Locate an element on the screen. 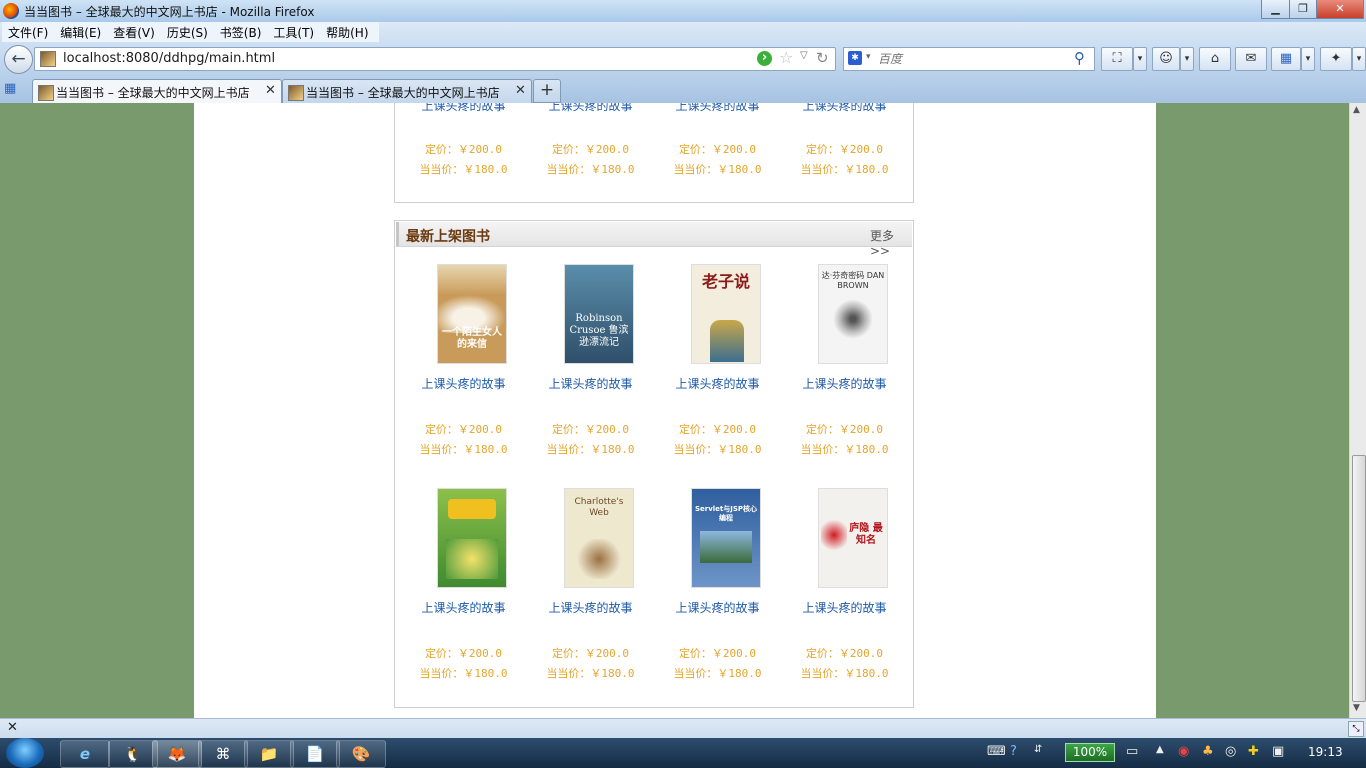 Image resolution: width=1366 pixels, height=768 pixels. reload-icon: ↻ is located at coordinates (822, 58).